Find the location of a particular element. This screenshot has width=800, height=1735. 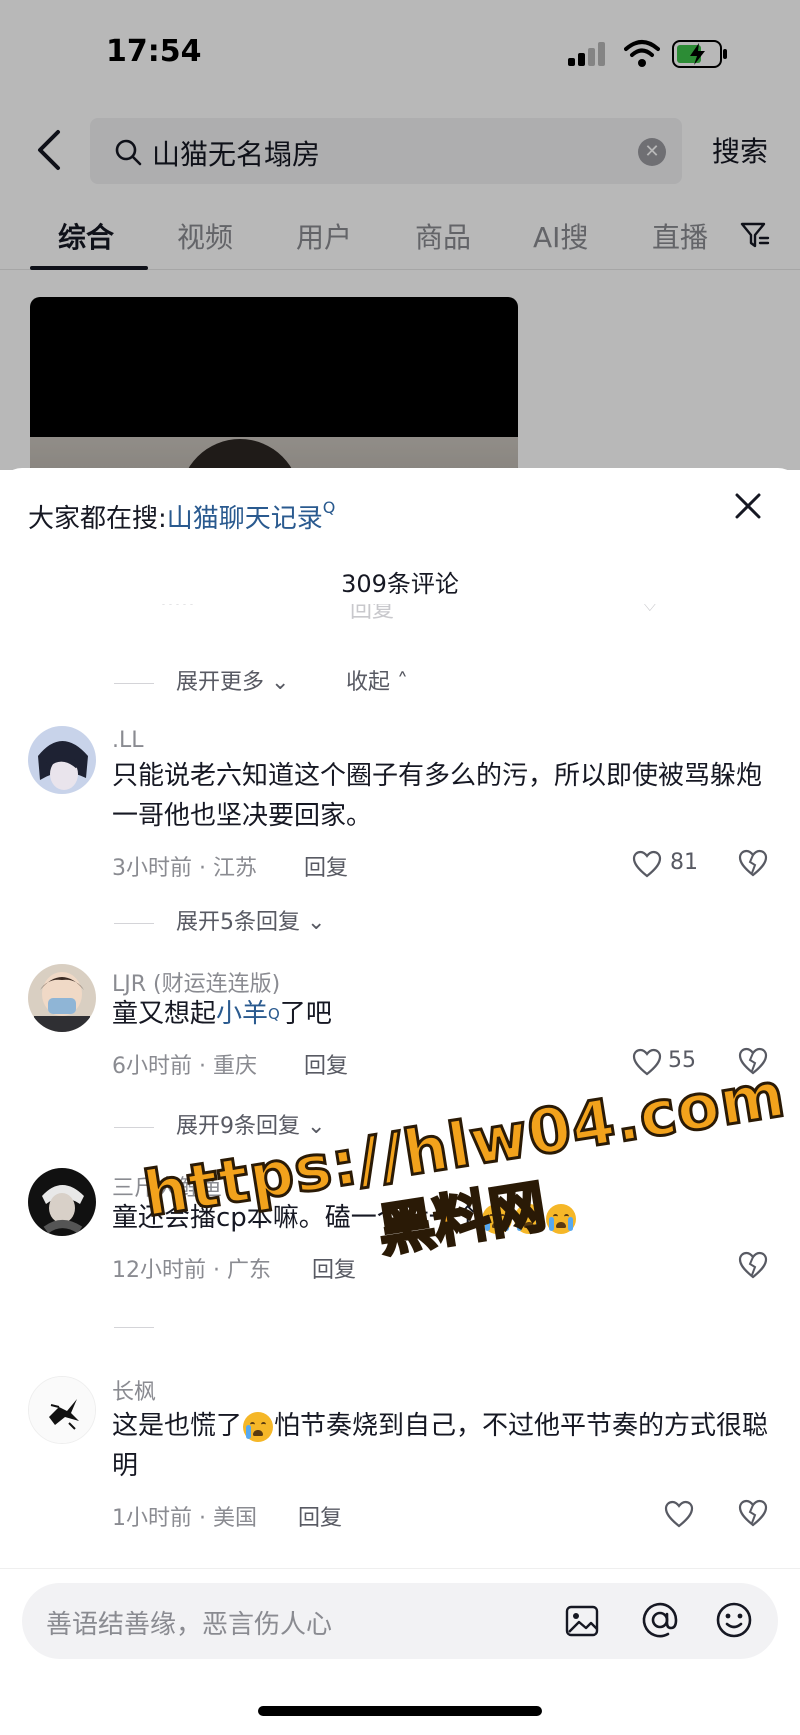

comment-hashtag-link: 小羊 is located at coordinates (242, 1014).